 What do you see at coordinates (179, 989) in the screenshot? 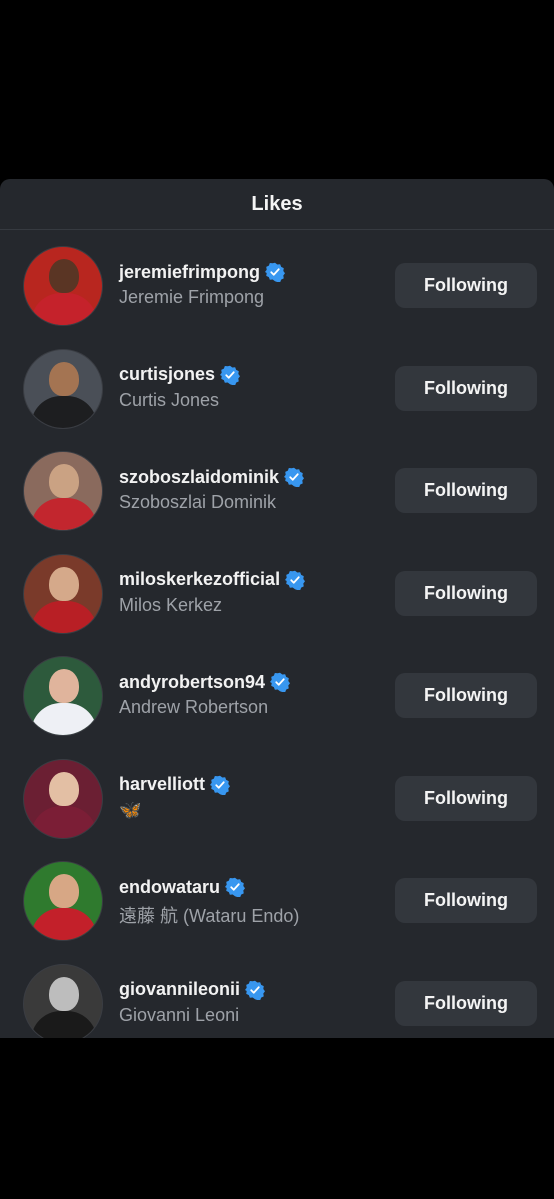
I see `username: giovannileonii` at bounding box center [179, 989].